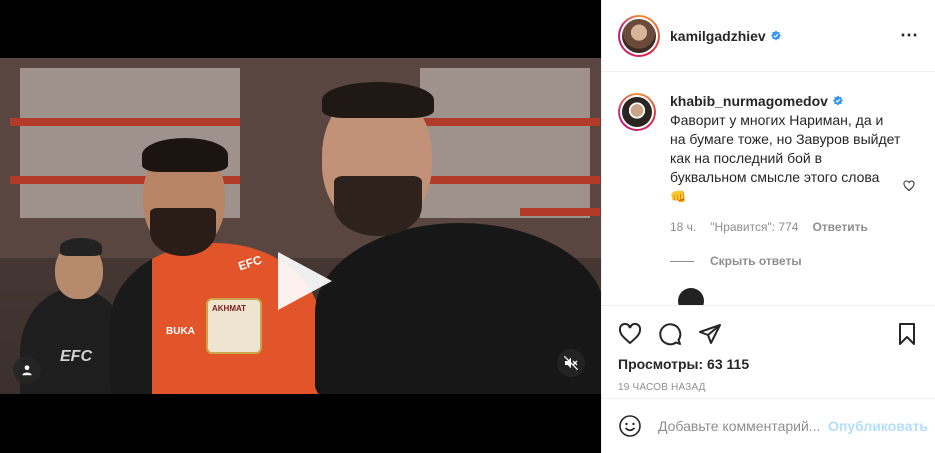 This screenshot has width=935, height=453. I want to click on comment-bubble-icon, so click(670, 334).